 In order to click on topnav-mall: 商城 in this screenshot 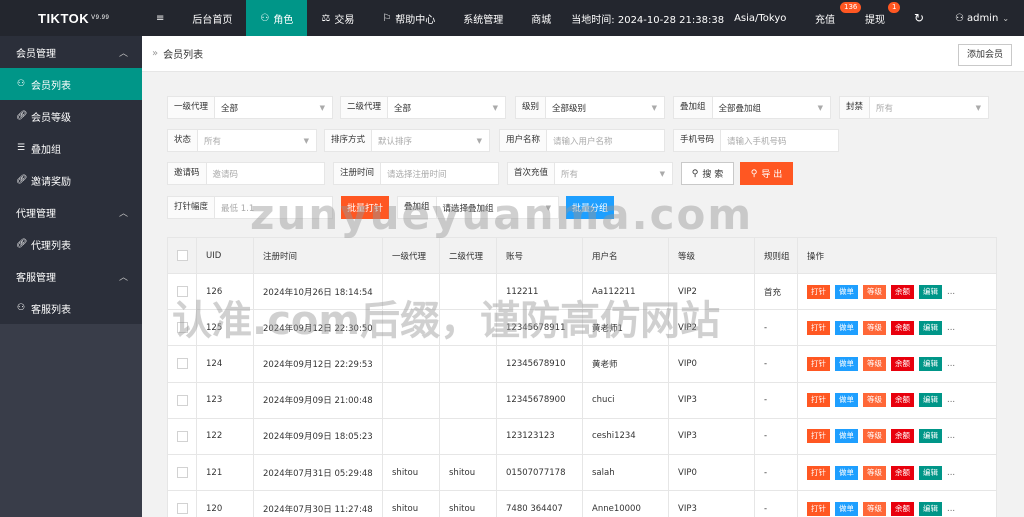, I will do `click(541, 18)`.